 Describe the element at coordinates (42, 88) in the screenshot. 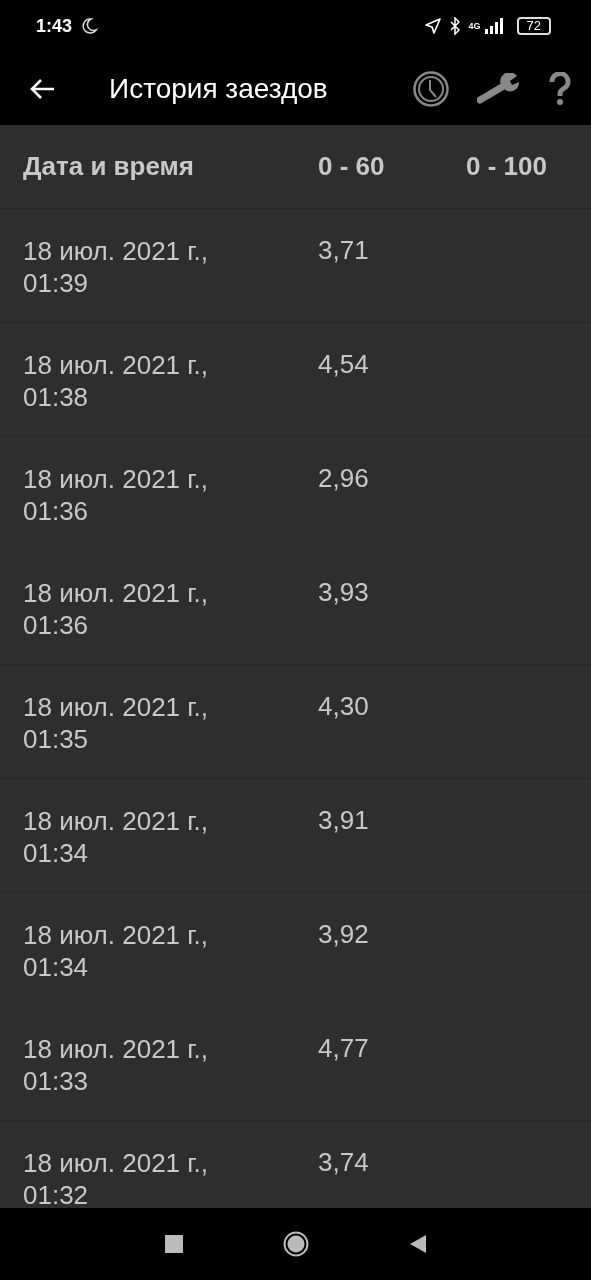

I see `back-arrow-icon` at that location.